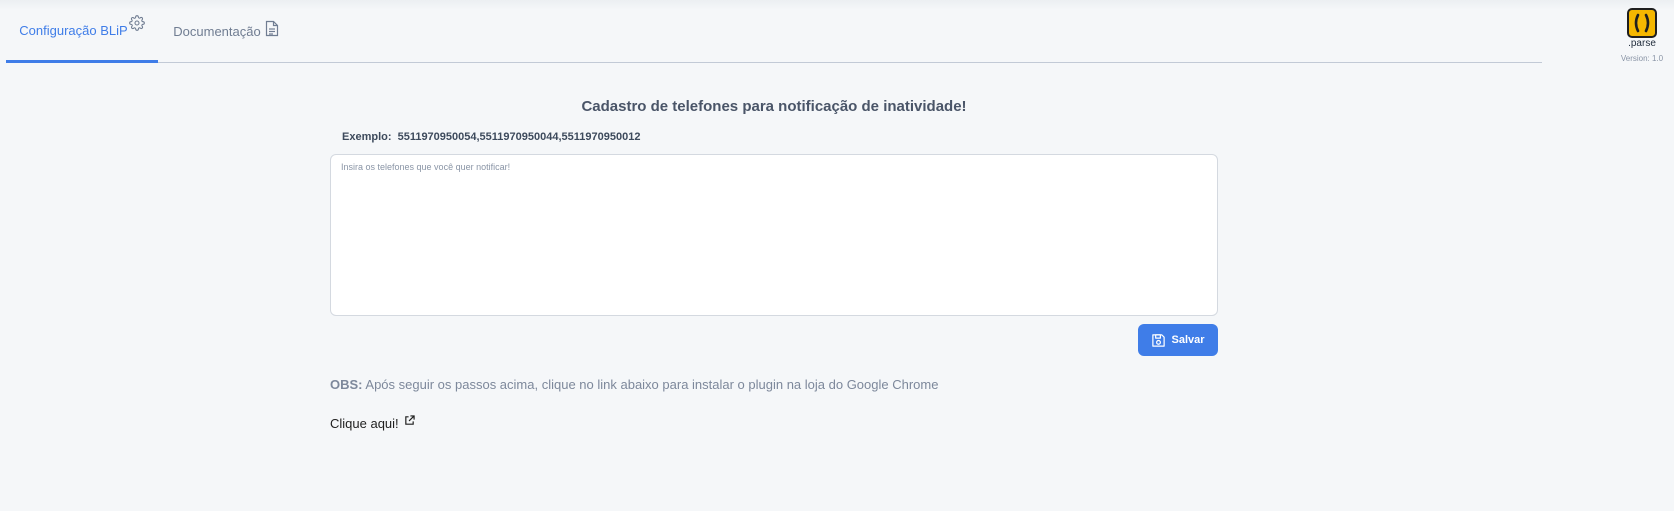 This screenshot has height=511, width=1674. I want to click on brand-name: .parse, so click(1642, 43).